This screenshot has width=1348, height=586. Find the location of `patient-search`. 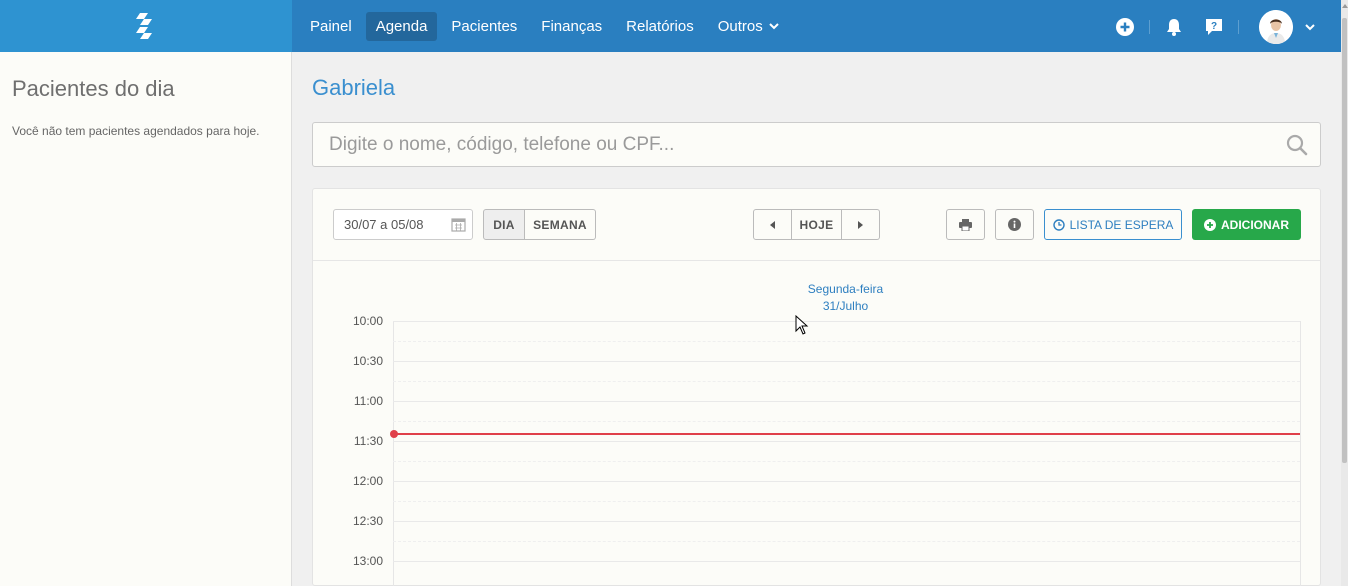

patient-search is located at coordinates (816, 144).